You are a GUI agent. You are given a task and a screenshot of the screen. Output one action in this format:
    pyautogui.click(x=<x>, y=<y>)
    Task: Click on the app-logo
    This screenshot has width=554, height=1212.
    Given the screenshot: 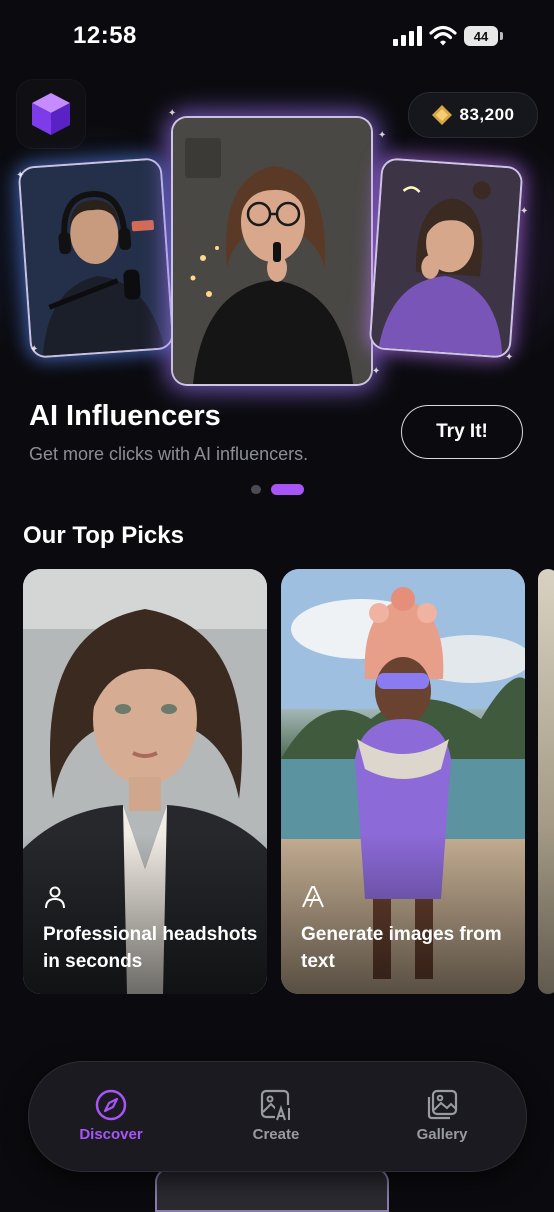 What is the action you would take?
    pyautogui.click(x=51, y=114)
    